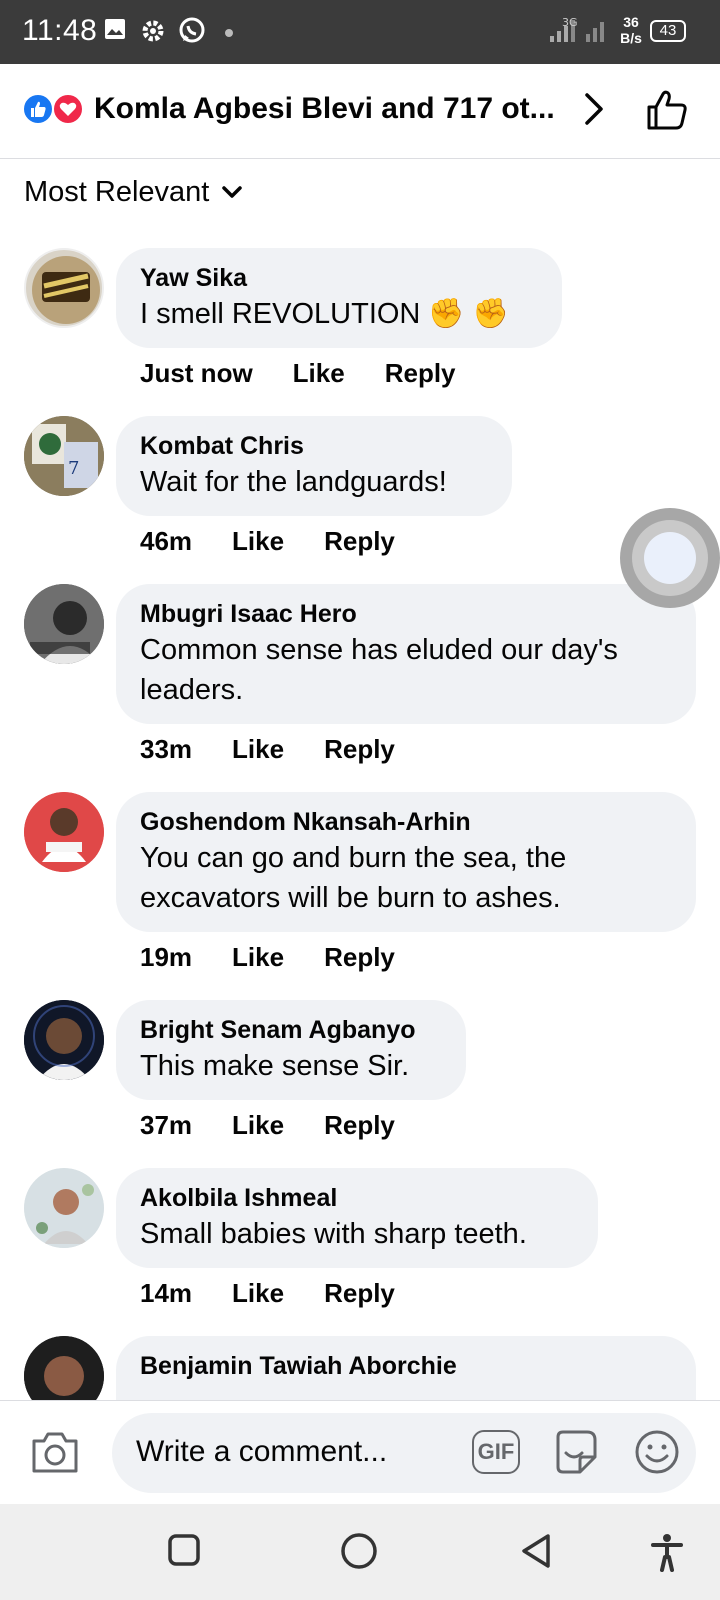  Describe the element at coordinates (287, 1125) in the screenshot. I see `comment-actions: 37m Like Reply` at that location.